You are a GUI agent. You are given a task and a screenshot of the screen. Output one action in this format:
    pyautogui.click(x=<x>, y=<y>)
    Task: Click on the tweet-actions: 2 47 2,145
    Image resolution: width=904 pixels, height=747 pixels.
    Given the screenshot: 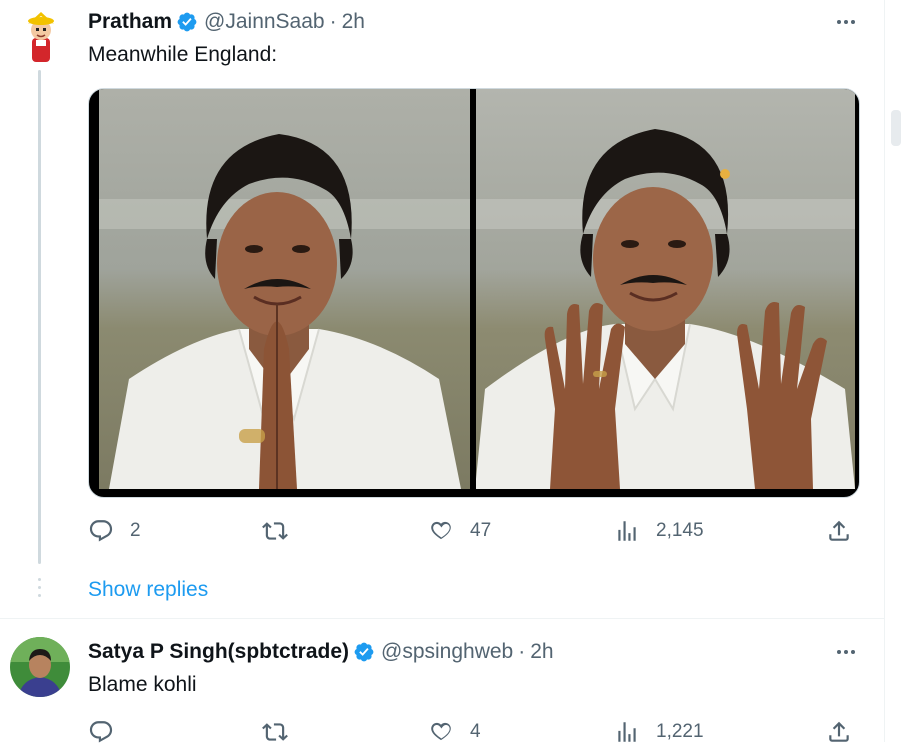 What is the action you would take?
    pyautogui.click(x=473, y=531)
    